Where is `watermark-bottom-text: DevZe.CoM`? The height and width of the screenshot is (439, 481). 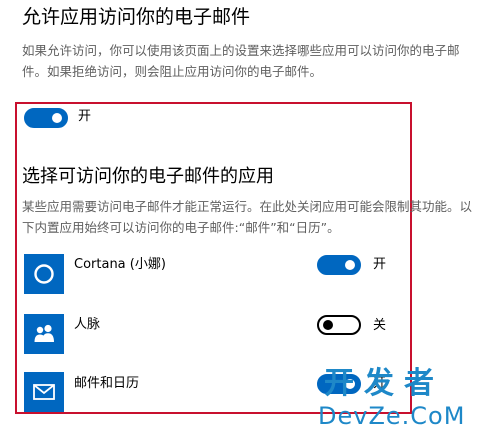
watermark-bottom-text: DevZe.CoM is located at coordinates (392, 416).